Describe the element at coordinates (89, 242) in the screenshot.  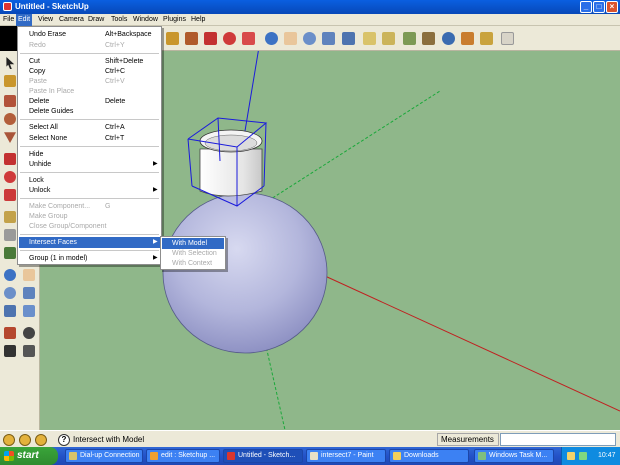
I see `menu-item-intersect-faces: Intersect Faces ▶` at that location.